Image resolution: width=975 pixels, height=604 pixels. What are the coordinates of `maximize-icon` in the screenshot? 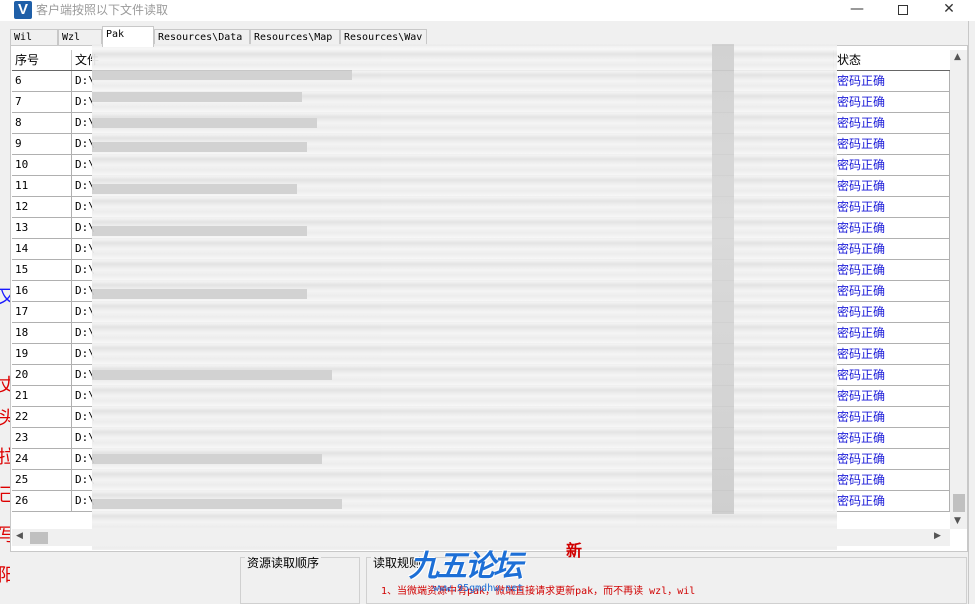 It's located at (903, 10).